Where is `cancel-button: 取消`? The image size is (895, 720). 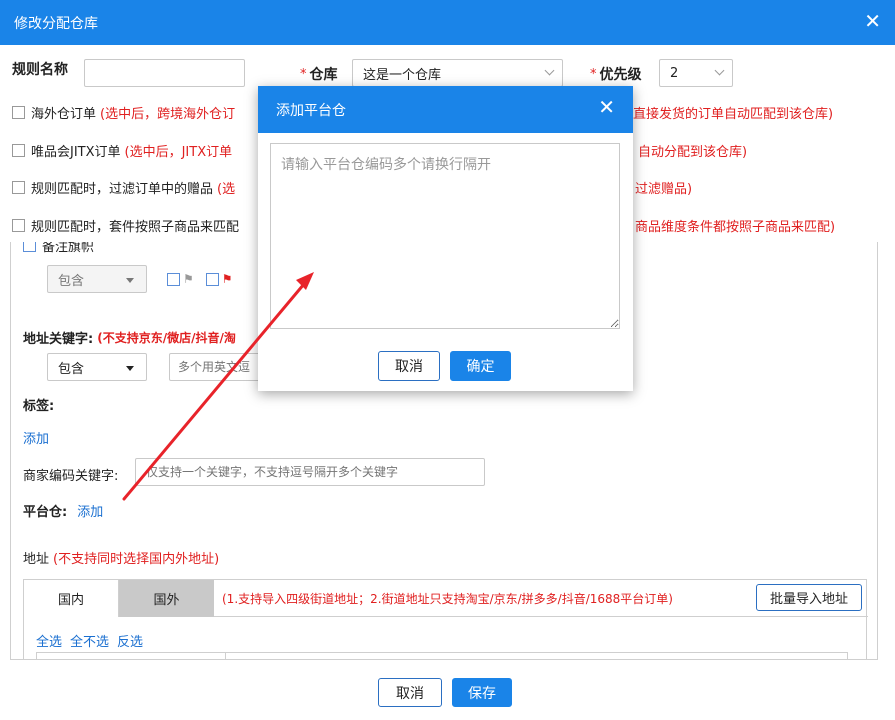
cancel-button: 取消 is located at coordinates (410, 692).